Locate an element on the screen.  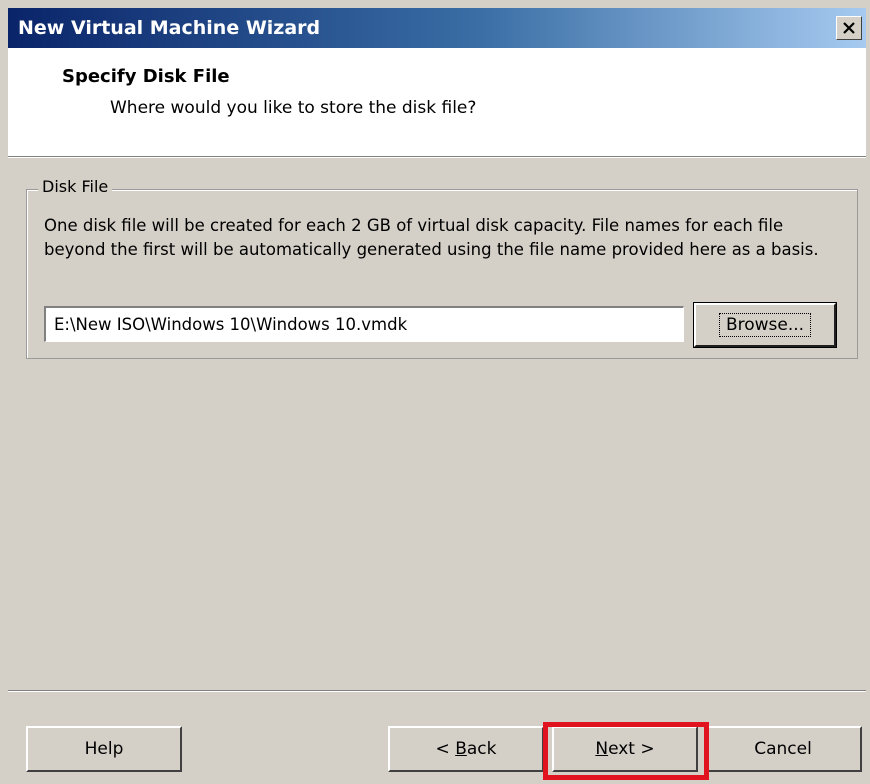
help-button-label: Help is located at coordinates (104, 749).